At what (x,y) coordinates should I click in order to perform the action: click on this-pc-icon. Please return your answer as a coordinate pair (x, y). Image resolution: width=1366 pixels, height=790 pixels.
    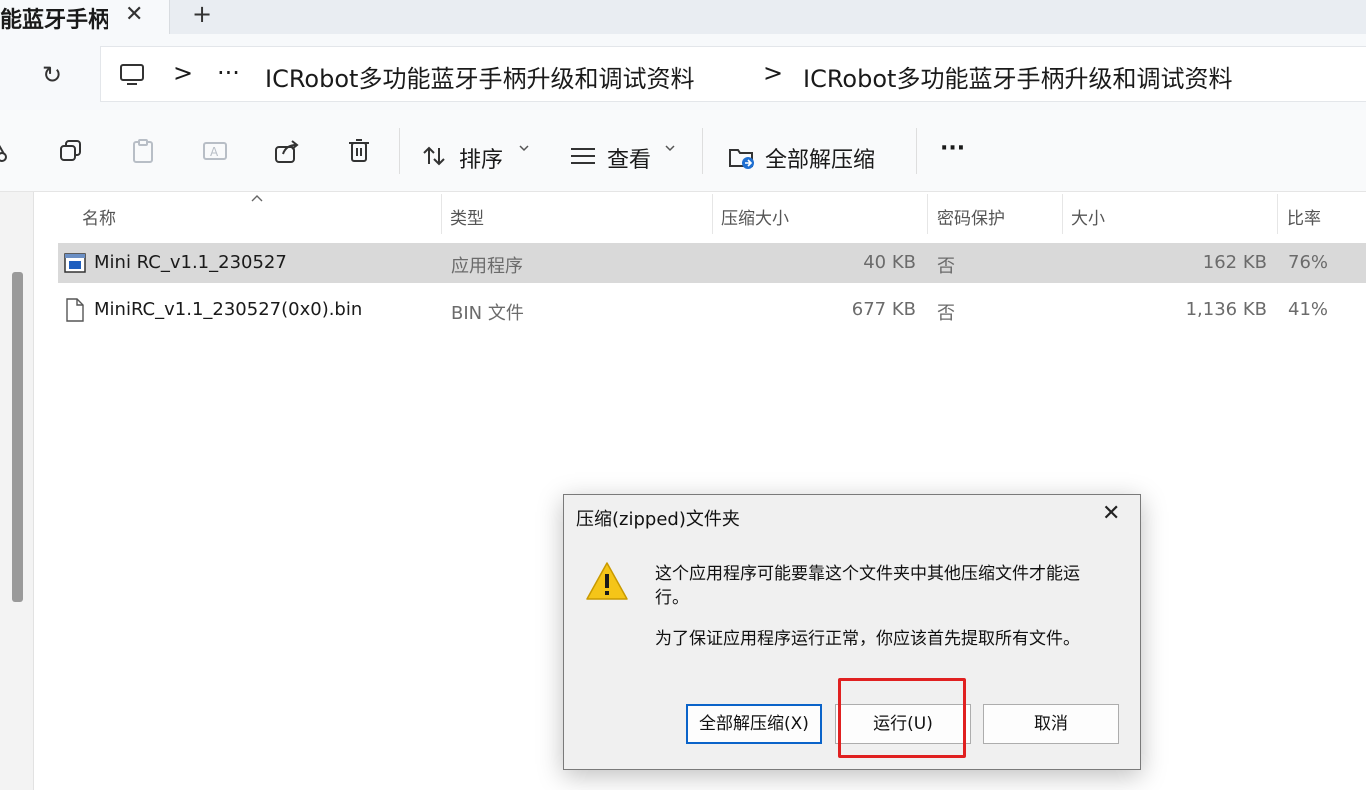
    Looking at the image, I should click on (132, 75).